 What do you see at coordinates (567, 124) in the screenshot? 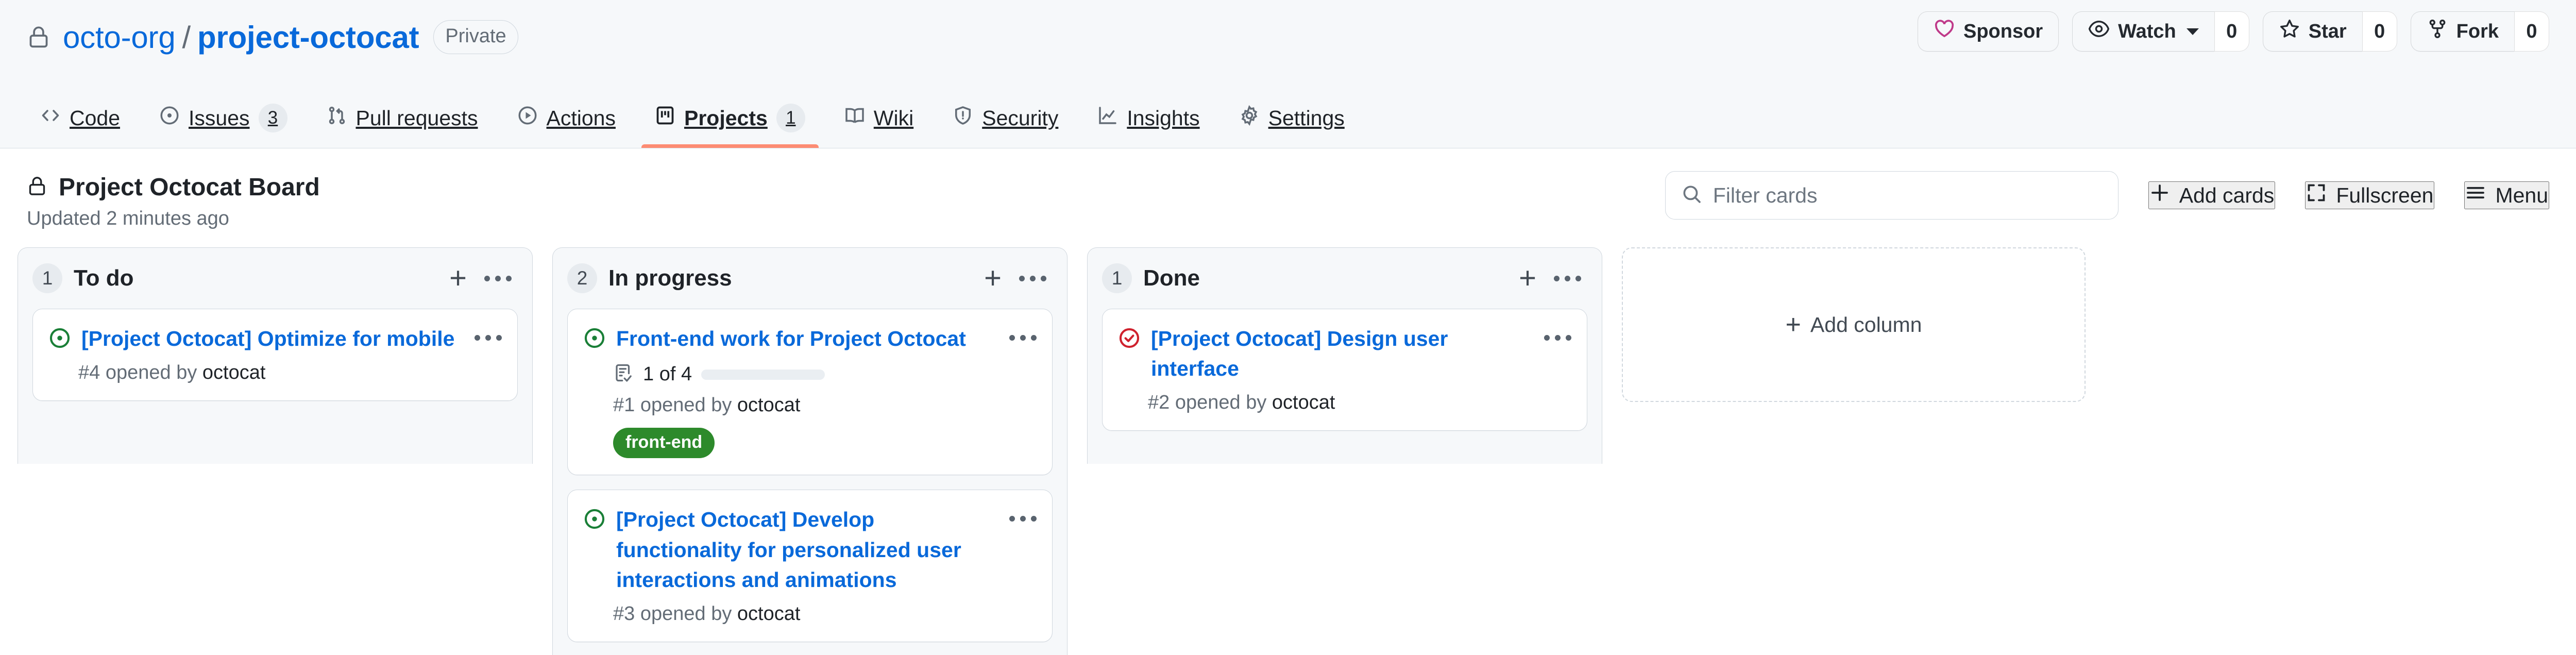
I see `tab-actions: Actions` at bounding box center [567, 124].